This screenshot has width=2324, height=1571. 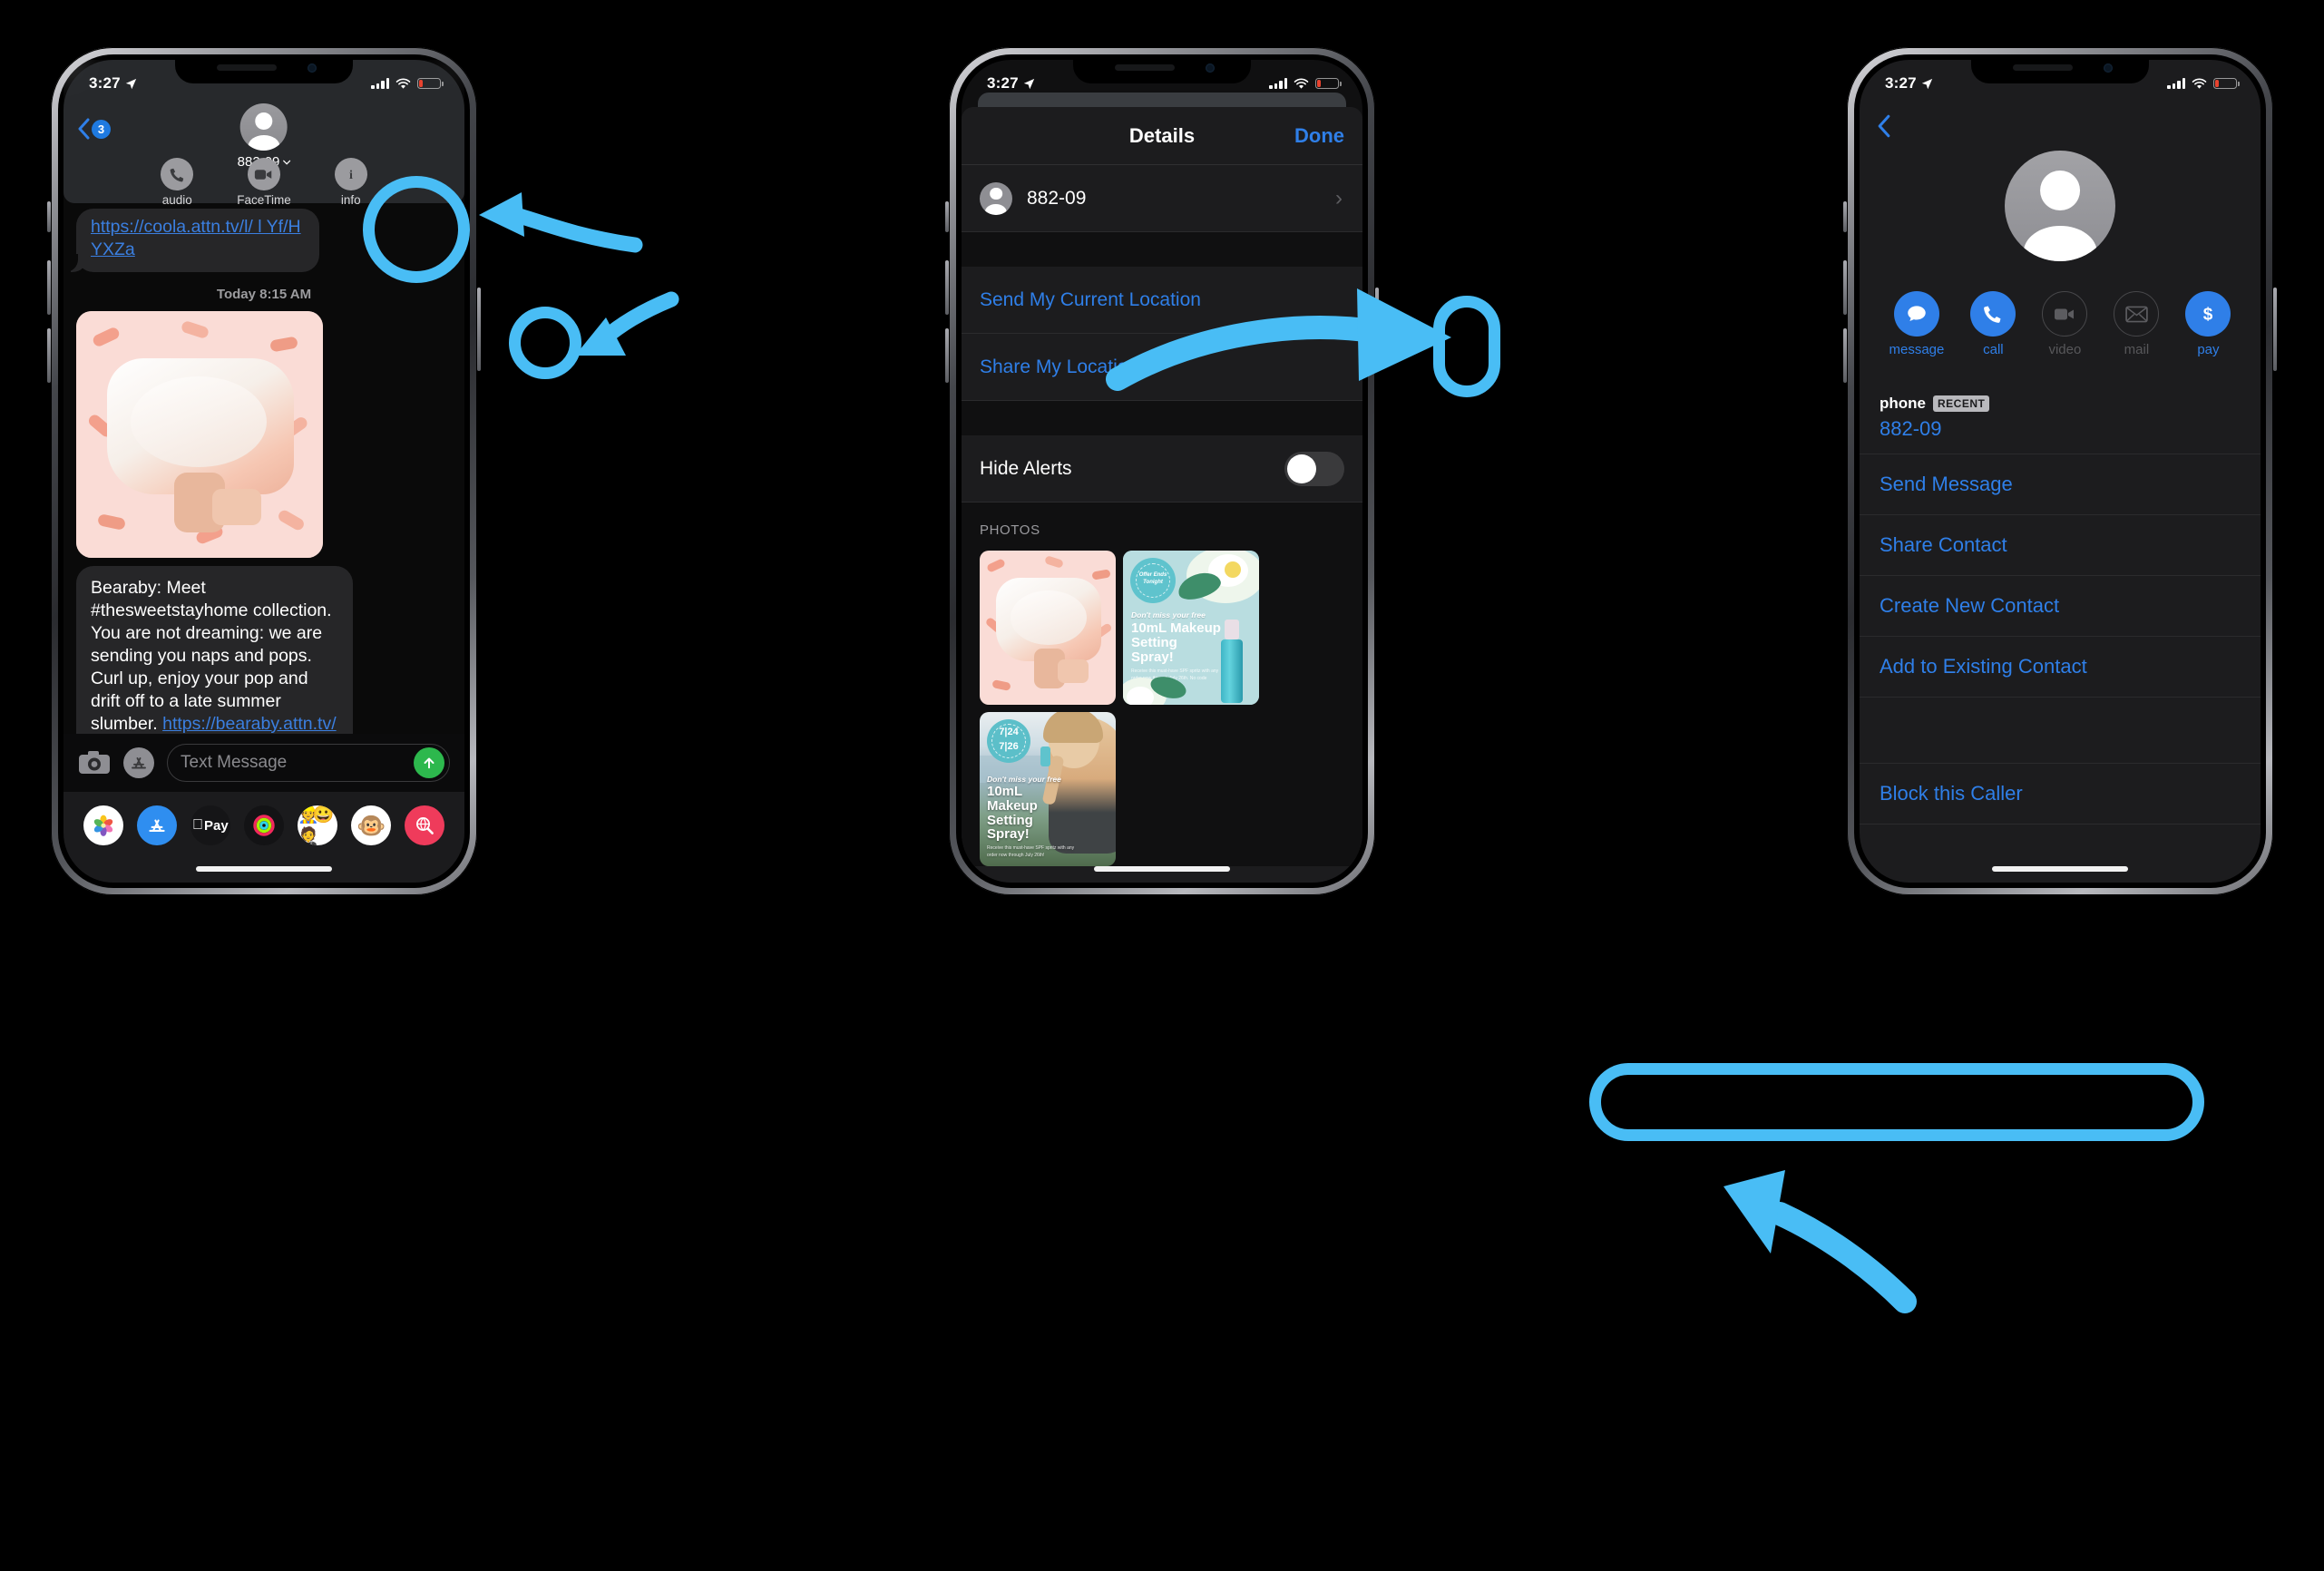 What do you see at coordinates (1278, 339) in the screenshot?
I see `annotation-arrow-to-chevron` at bounding box center [1278, 339].